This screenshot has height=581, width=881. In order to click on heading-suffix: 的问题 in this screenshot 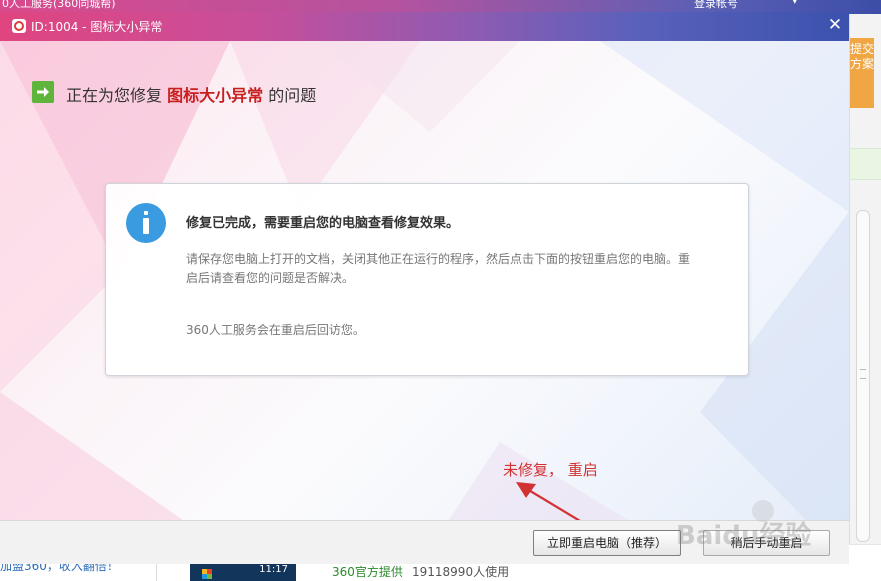, I will do `click(292, 95)`.